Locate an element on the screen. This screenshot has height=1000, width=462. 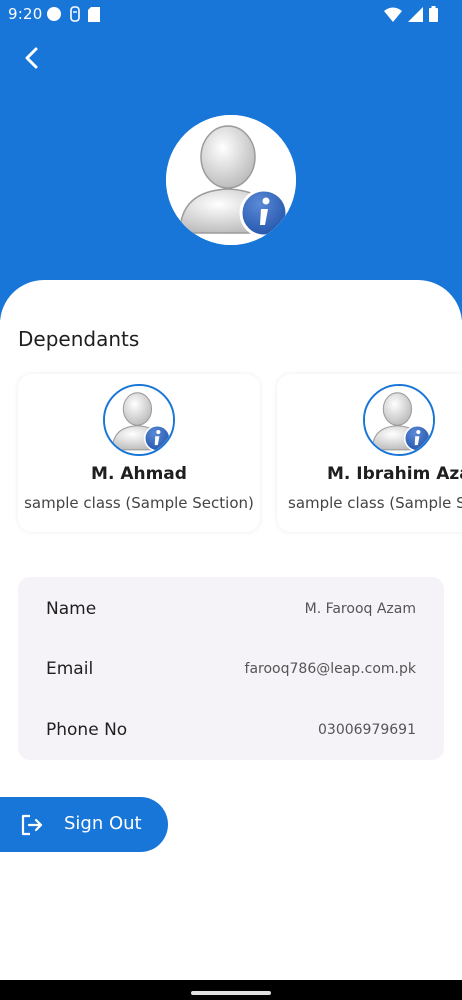
info-label: Phone No is located at coordinates (87, 730).